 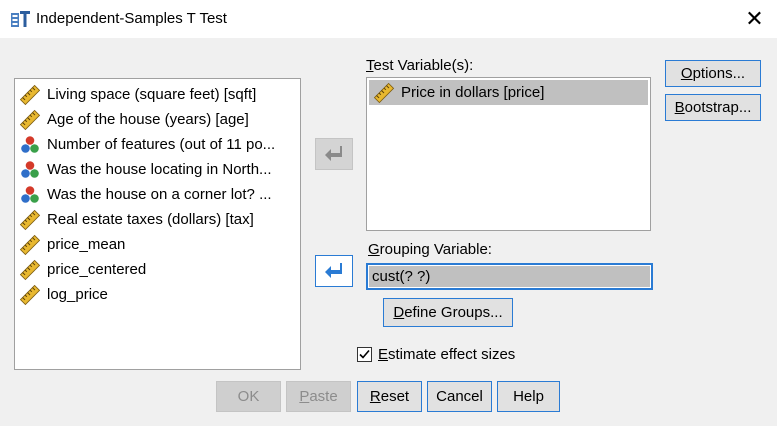 What do you see at coordinates (388, 19) in the screenshot?
I see `title-bar: Independent-Samples T Test ✕` at bounding box center [388, 19].